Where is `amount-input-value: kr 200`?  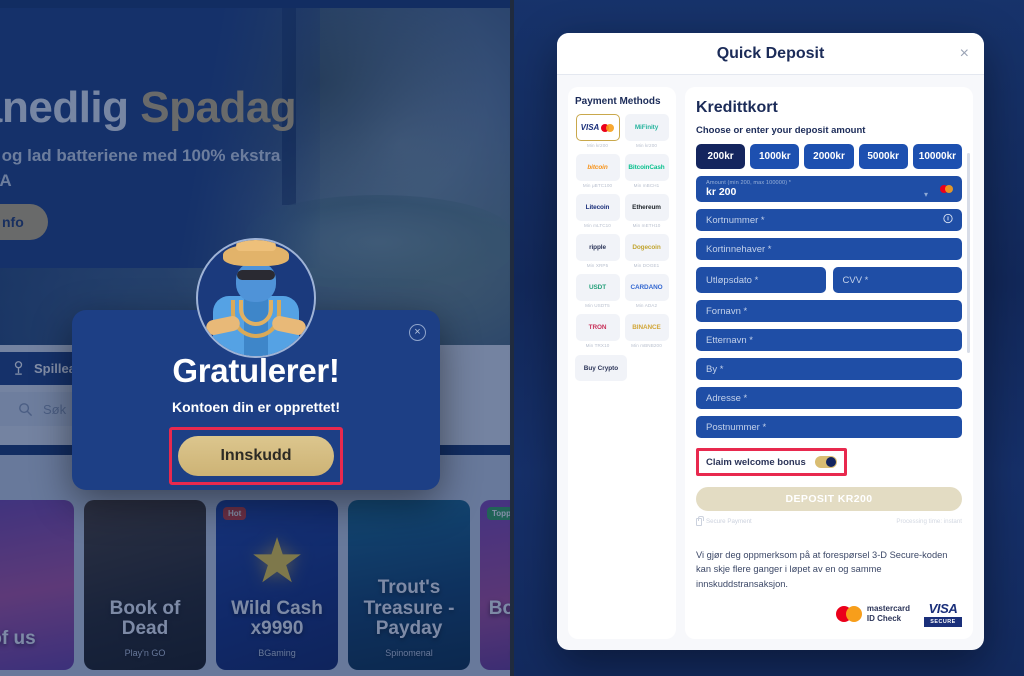 amount-input-value: kr 200 is located at coordinates (721, 192).